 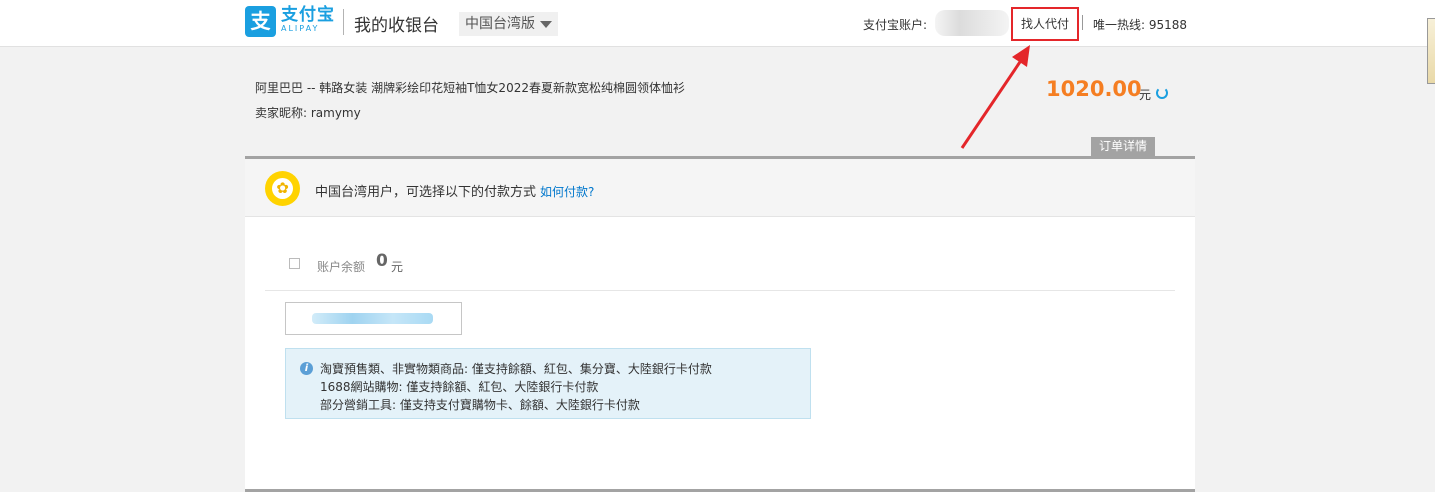 What do you see at coordinates (1021, 56) in the screenshot?
I see `annotation-arrow-head` at bounding box center [1021, 56].